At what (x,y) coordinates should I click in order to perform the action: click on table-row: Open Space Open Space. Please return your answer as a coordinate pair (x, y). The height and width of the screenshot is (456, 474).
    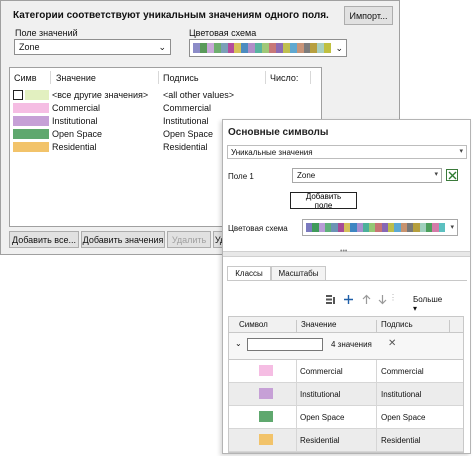
    Looking at the image, I should click on (346, 417).